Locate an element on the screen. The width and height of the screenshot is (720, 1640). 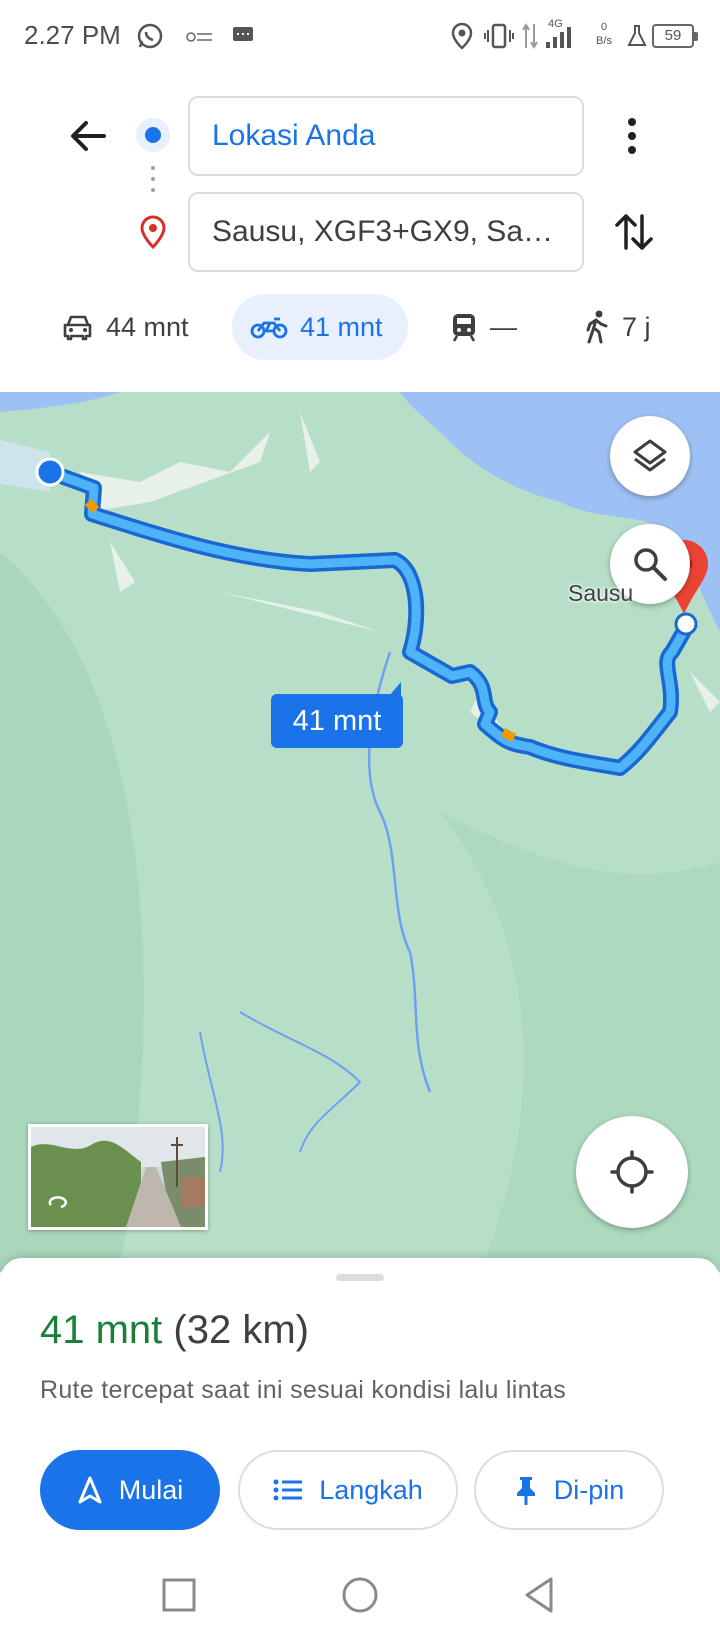
route-connector-dots is located at coordinates (153, 183).